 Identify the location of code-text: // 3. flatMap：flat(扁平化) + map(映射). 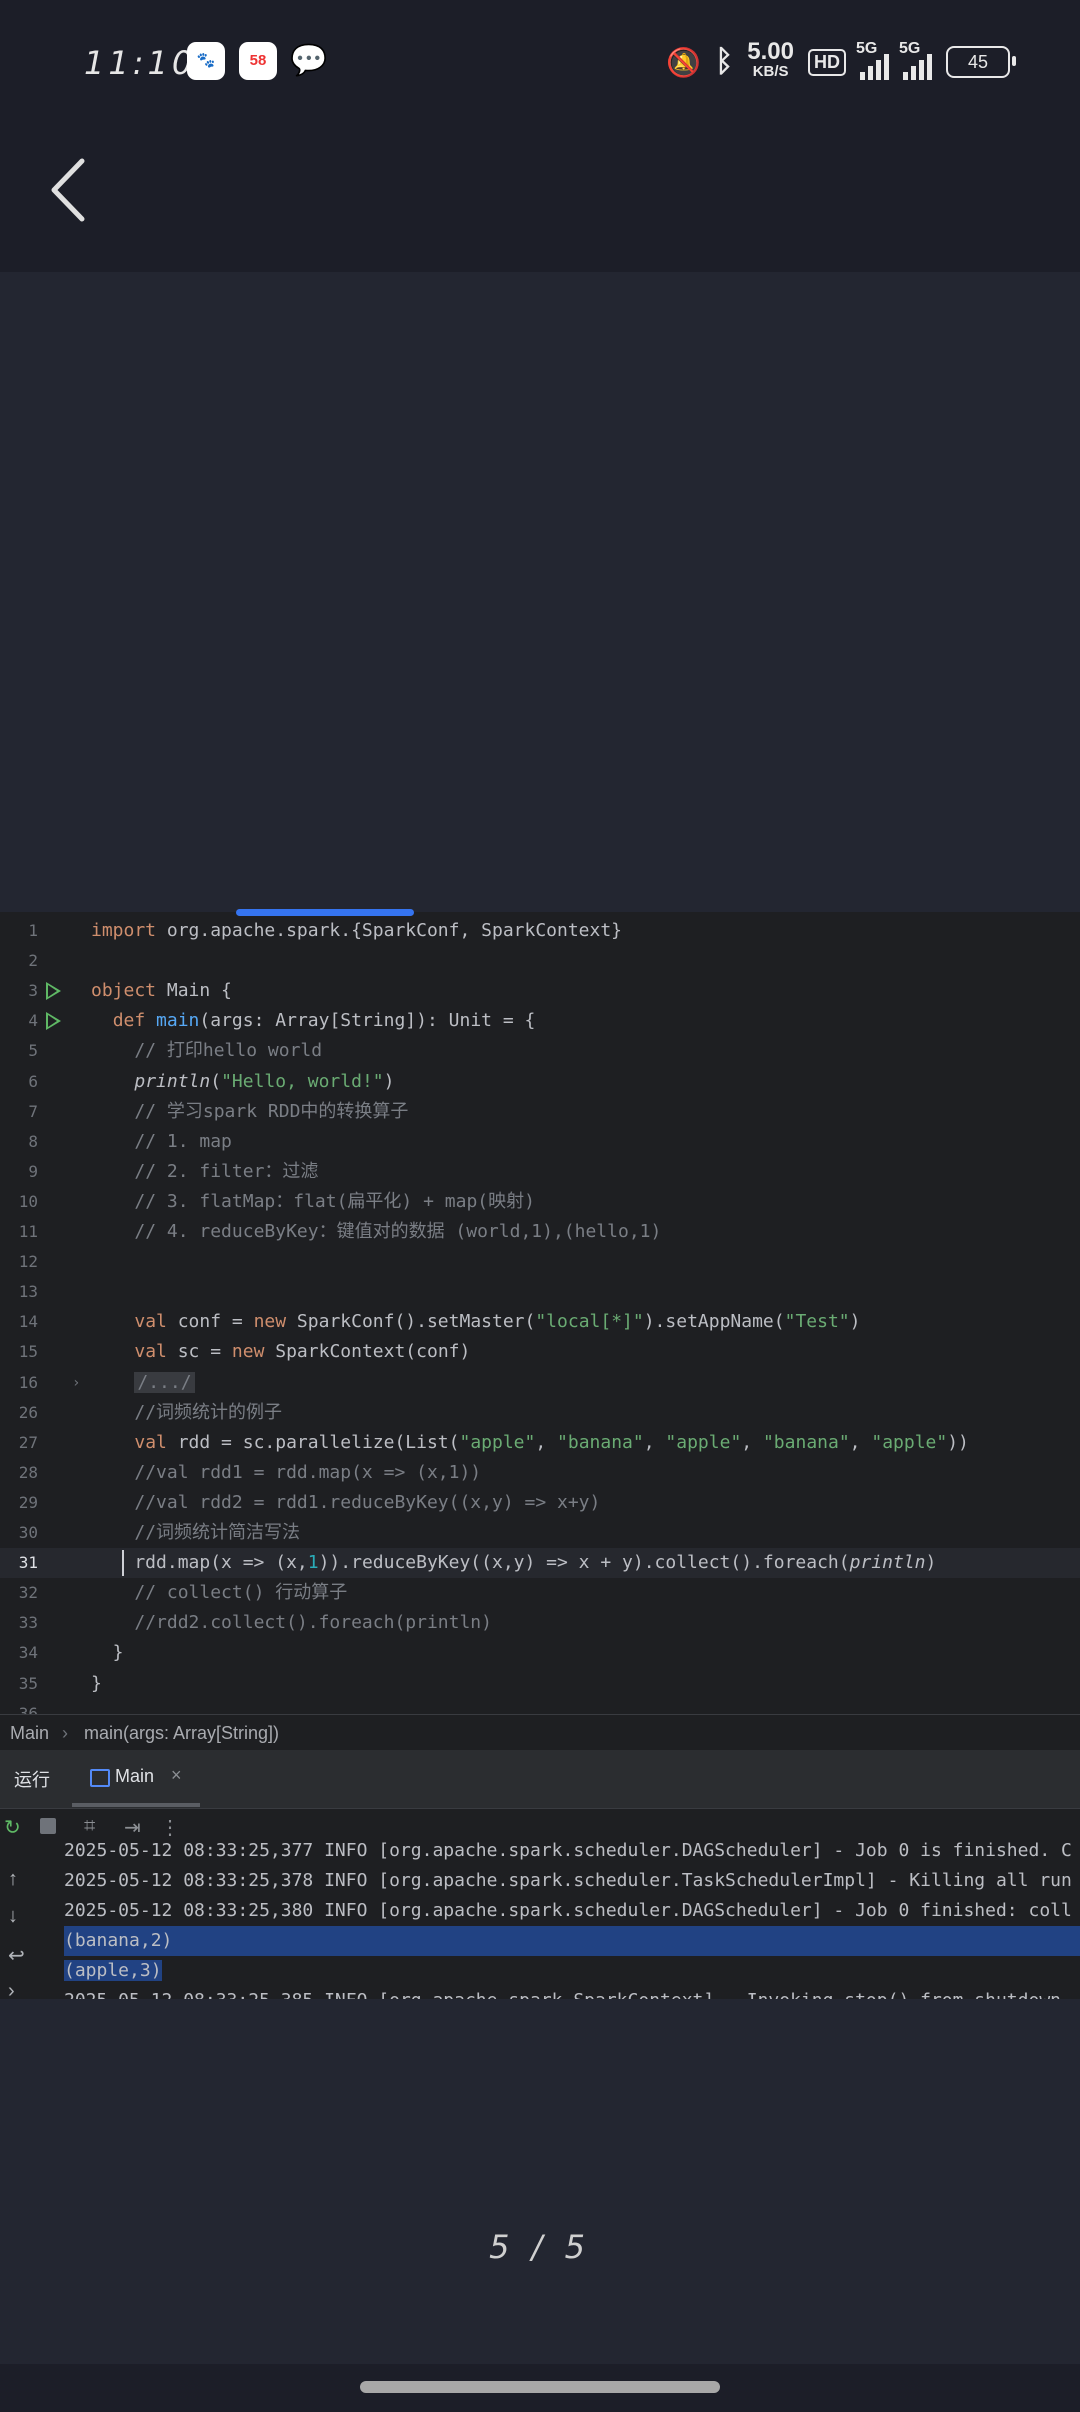
(334, 1201).